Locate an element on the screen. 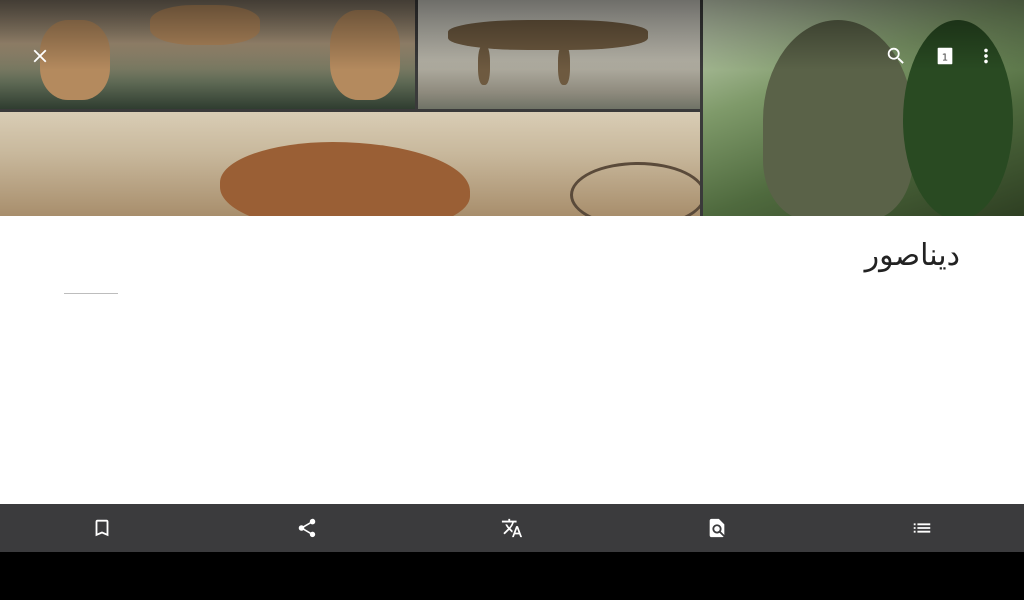 The width and height of the screenshot is (1024, 600). share-button is located at coordinates (307, 528).